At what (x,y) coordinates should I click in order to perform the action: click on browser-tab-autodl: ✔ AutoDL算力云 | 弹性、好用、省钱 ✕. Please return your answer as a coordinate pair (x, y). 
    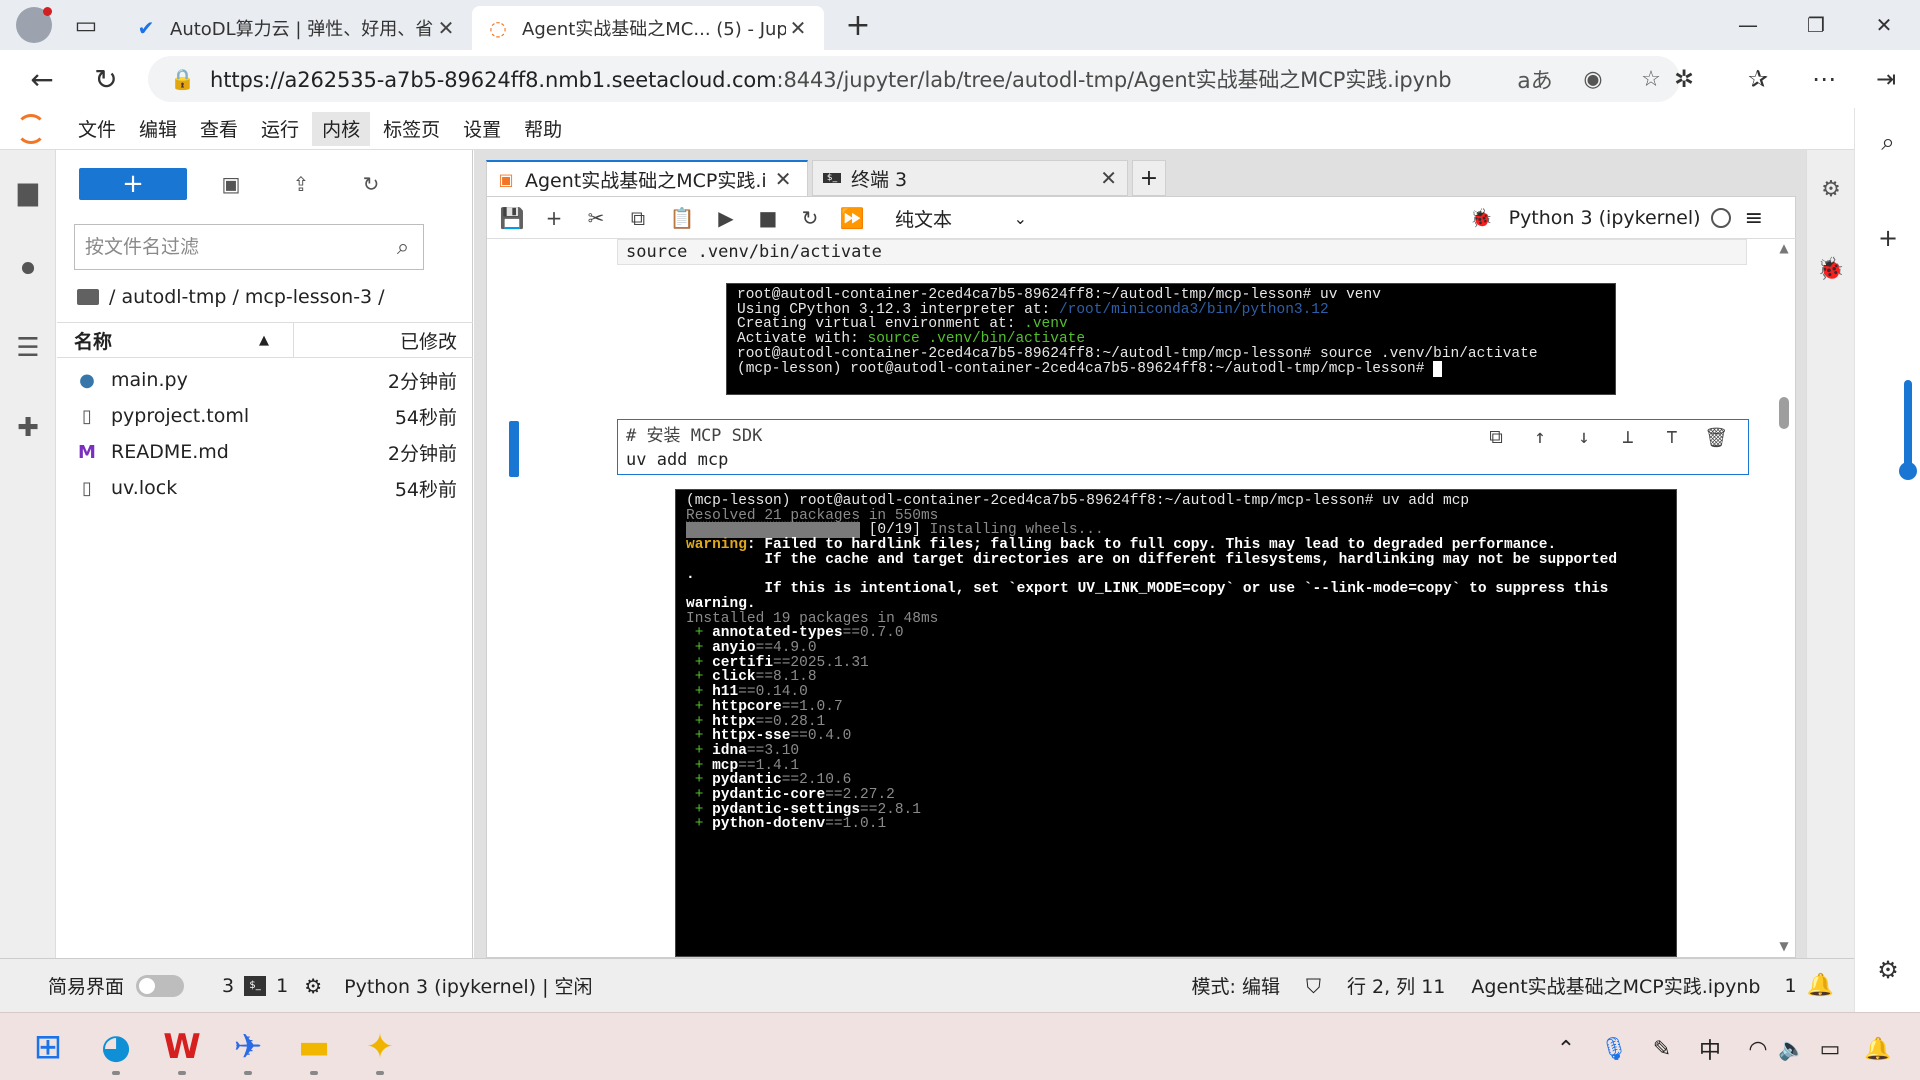
    Looking at the image, I should click on (296, 28).